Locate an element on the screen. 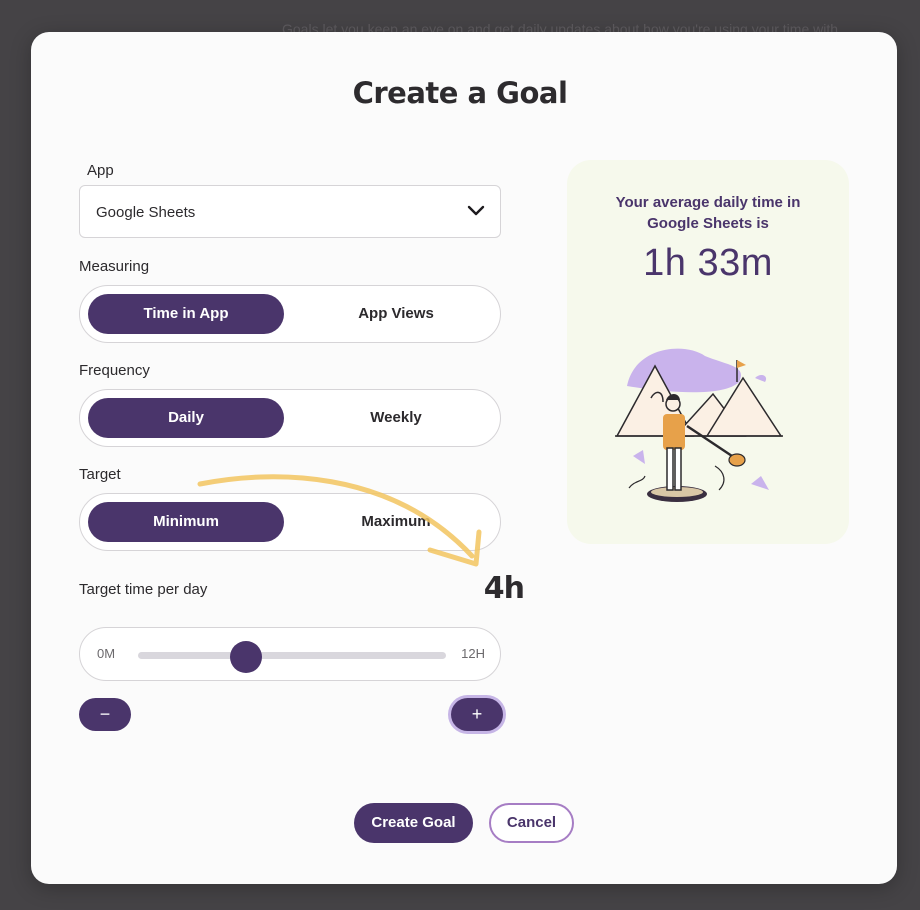  slider-track is located at coordinates (292, 655).